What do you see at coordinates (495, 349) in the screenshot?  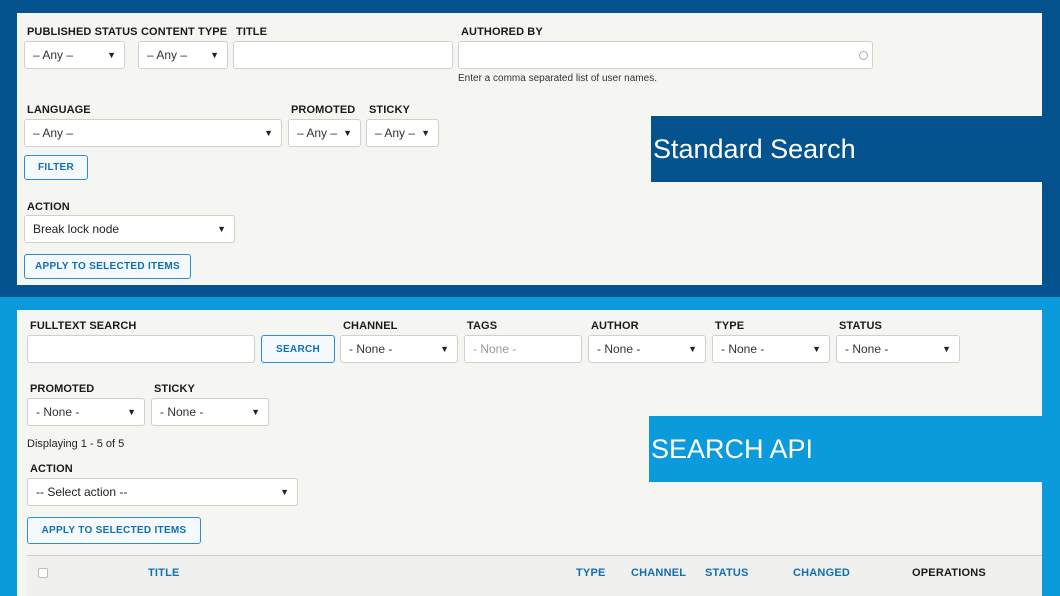 I see `tags-placeholder: - None -` at bounding box center [495, 349].